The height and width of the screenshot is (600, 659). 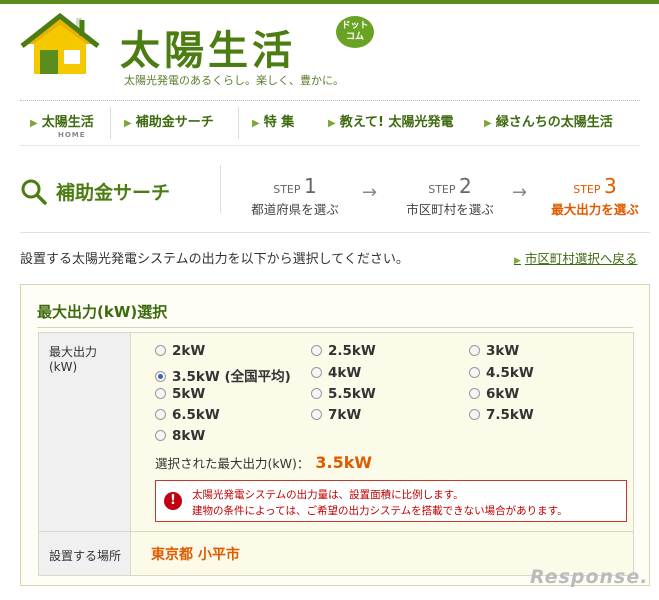 I want to click on panel-rule, so click(x=335, y=327).